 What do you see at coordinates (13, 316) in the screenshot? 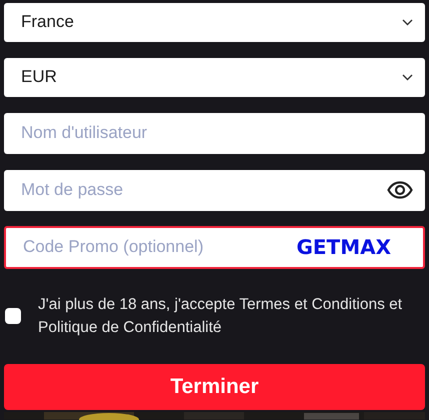
I see `terms-checkbox` at bounding box center [13, 316].